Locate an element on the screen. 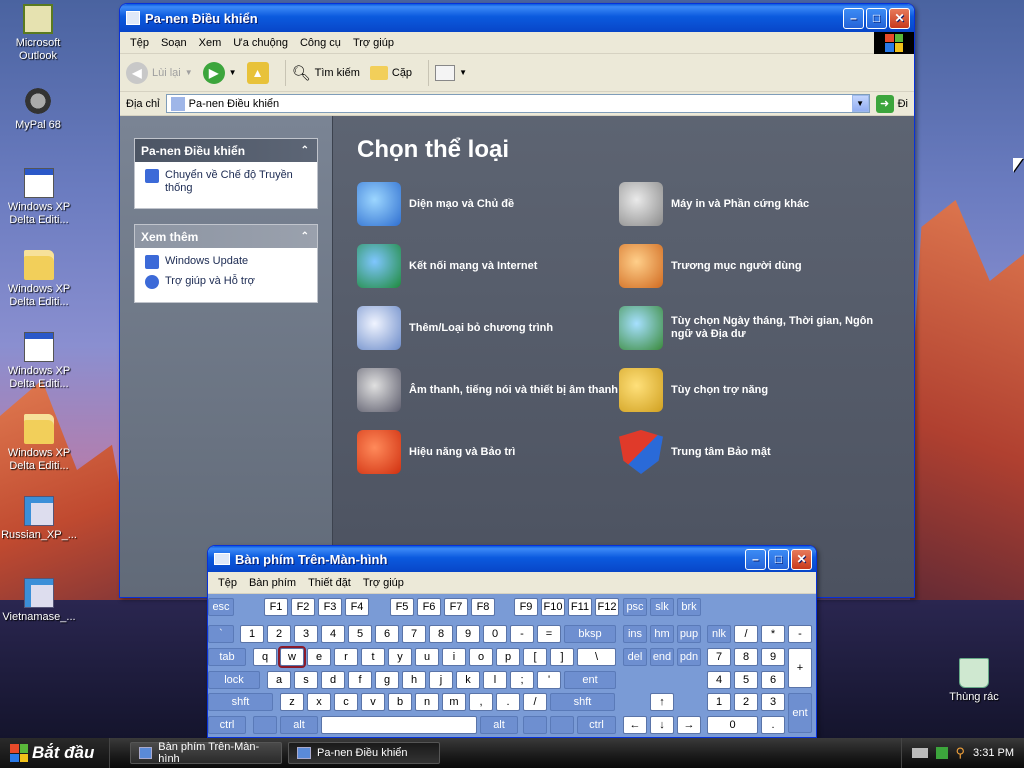 This screenshot has height=768, width=1024. control-panel-titlebar: Pa-nen Điều khiển – □ ✕ is located at coordinates (517, 18).